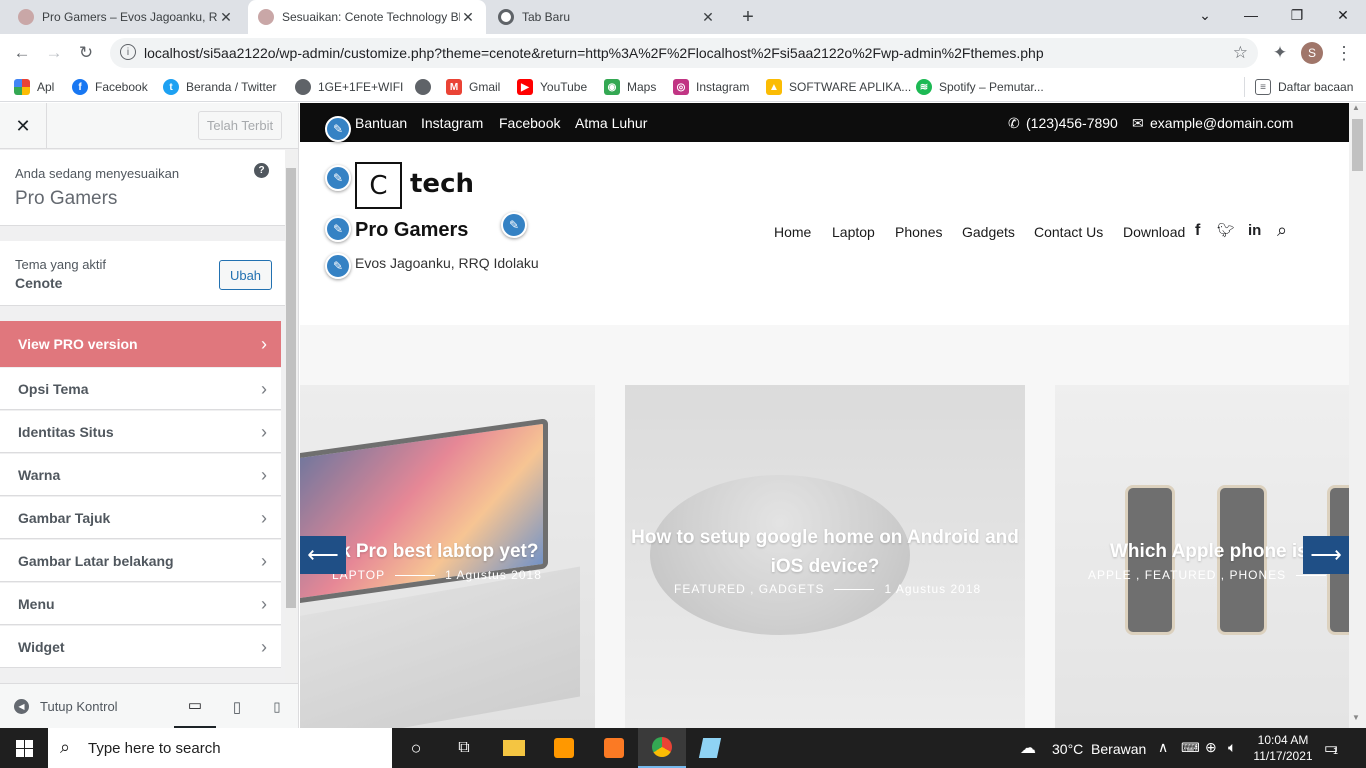 This screenshot has width=1366, height=768. I want to click on tab-pro-gamers: Pro Gamers – Evos Jagoanku, RRQ ✕, so click(126, 17).